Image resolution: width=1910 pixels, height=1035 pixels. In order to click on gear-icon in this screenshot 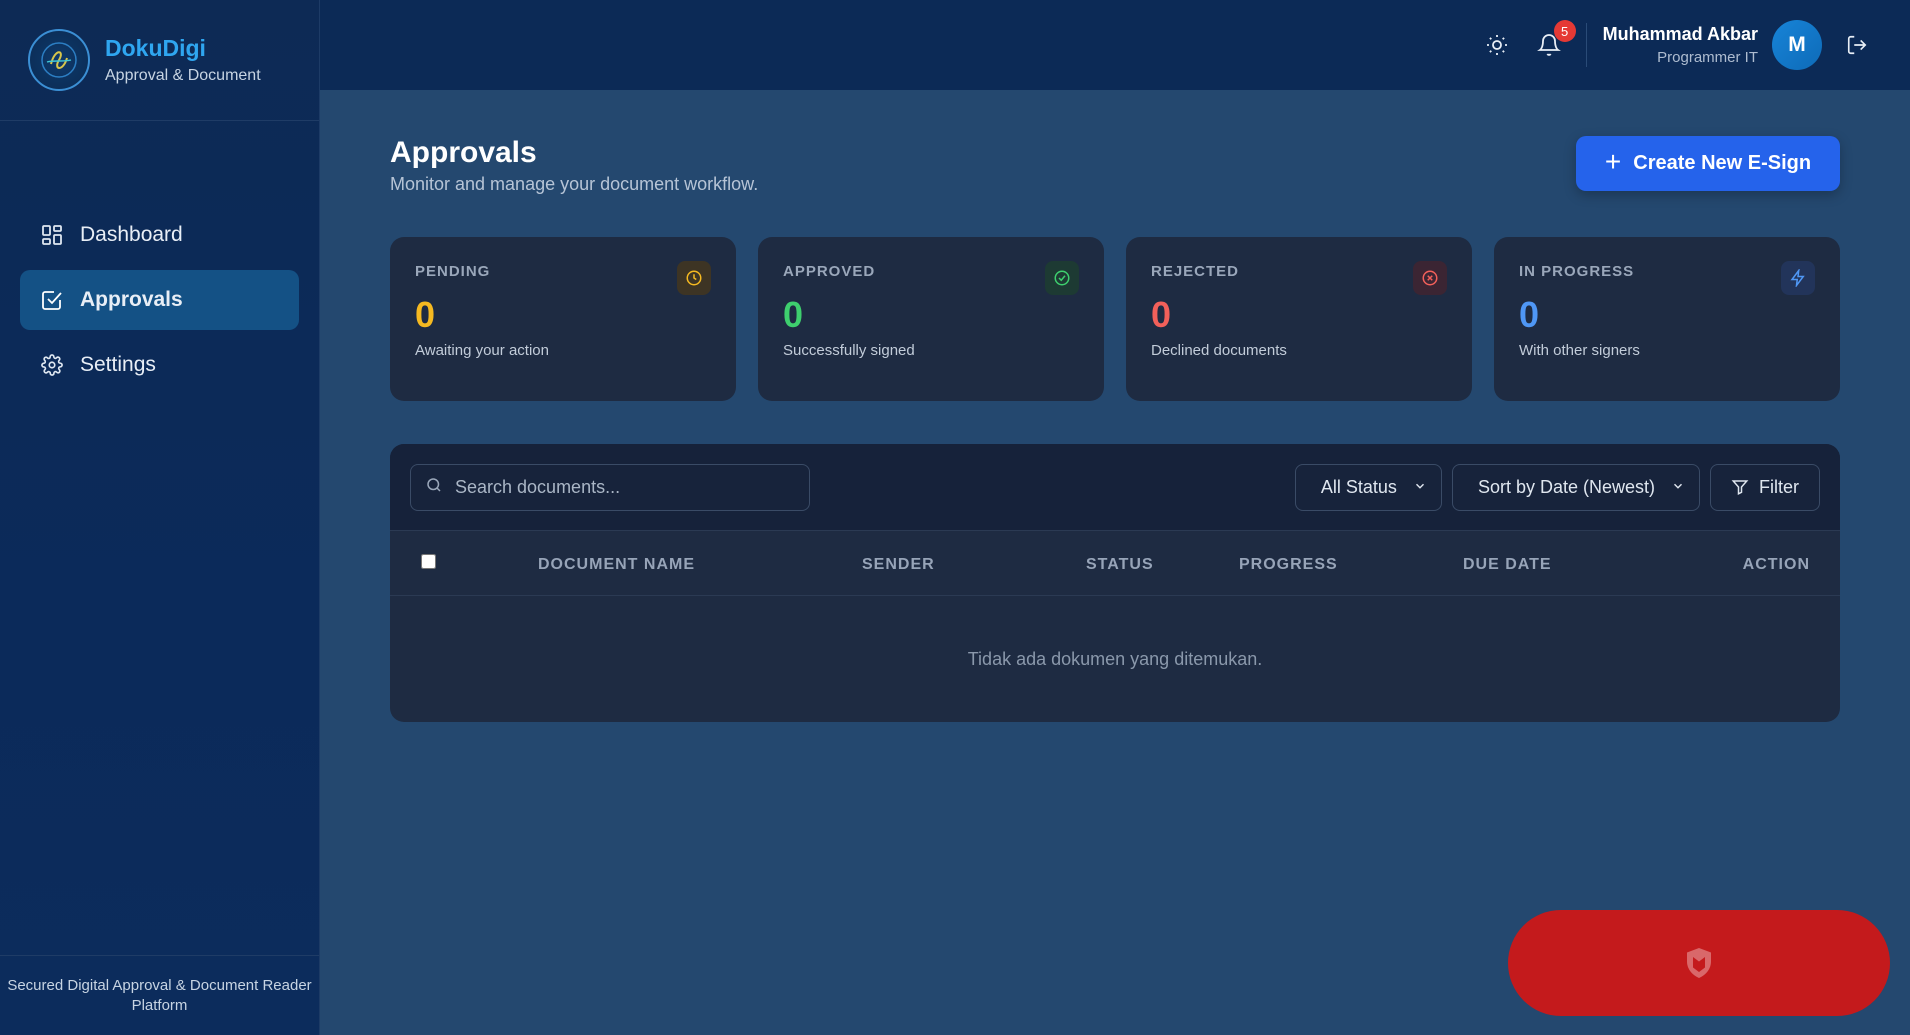, I will do `click(52, 365)`.